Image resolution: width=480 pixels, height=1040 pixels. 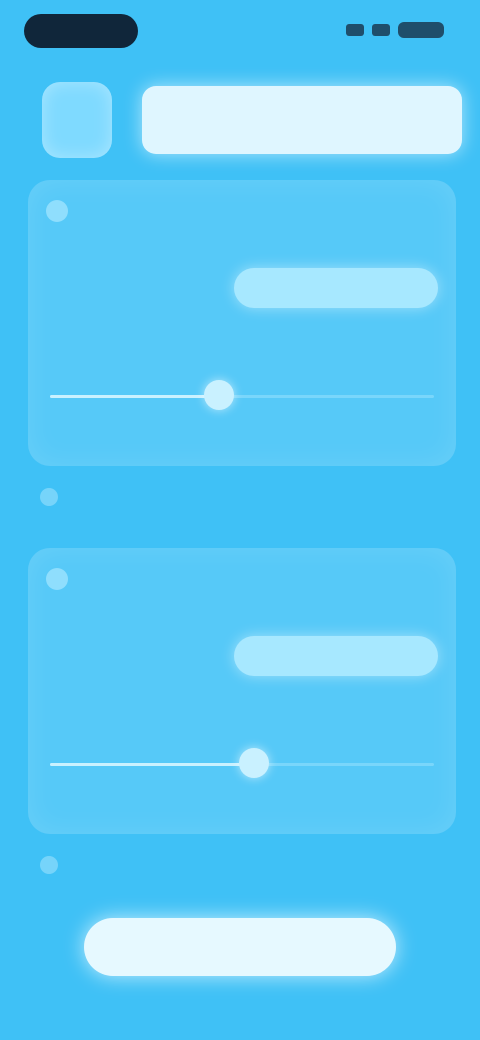 I want to click on header, so click(x=248, y=121).